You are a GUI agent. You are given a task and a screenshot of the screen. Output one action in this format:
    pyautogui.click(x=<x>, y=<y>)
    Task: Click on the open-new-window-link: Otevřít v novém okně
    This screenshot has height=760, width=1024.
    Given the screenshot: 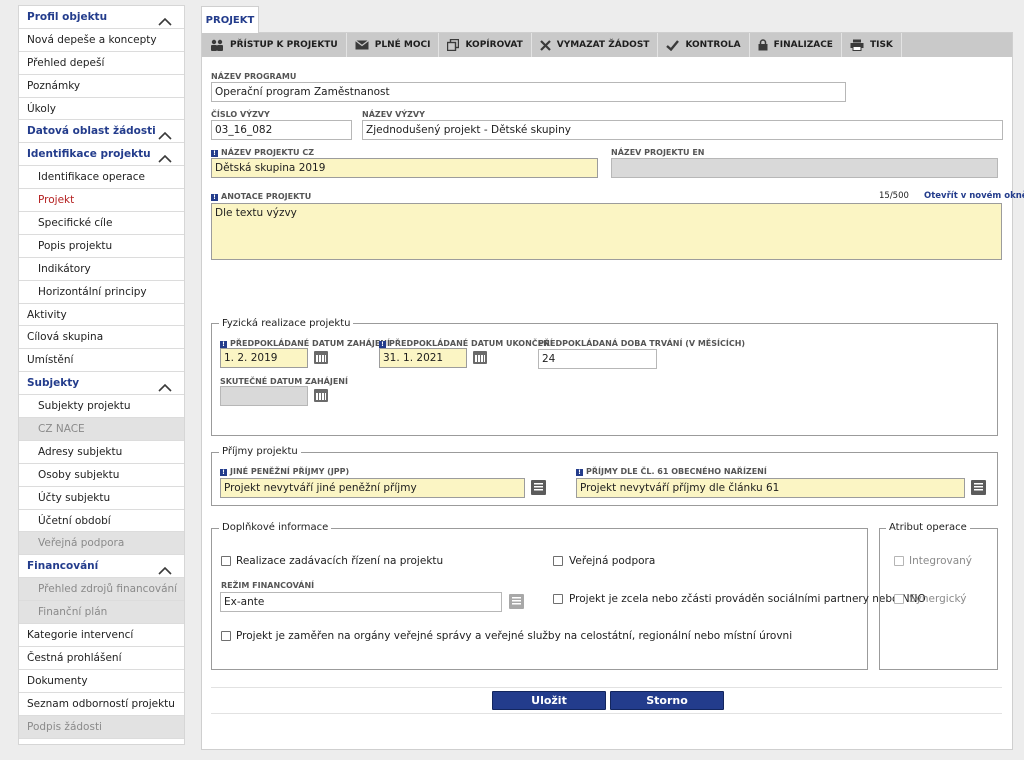 What is the action you would take?
    pyautogui.click(x=974, y=196)
    